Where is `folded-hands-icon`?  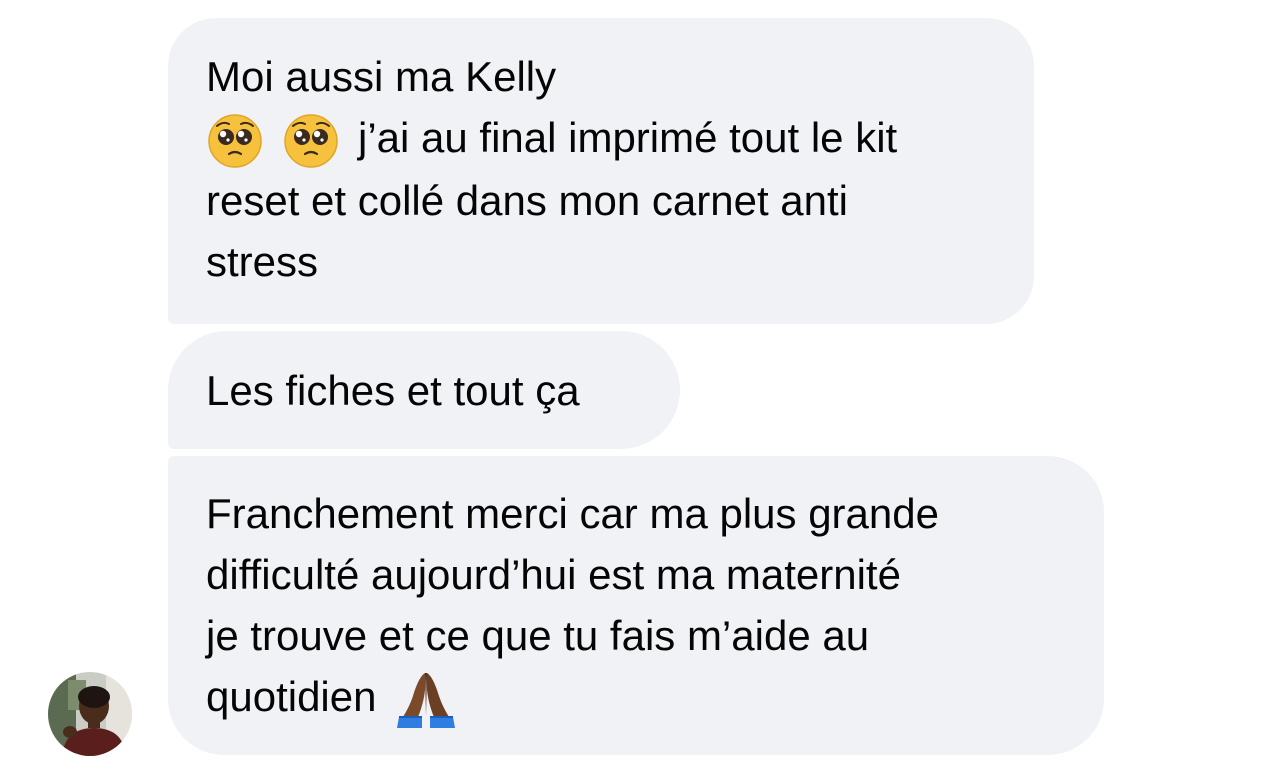 folded-hands-icon is located at coordinates (426, 700).